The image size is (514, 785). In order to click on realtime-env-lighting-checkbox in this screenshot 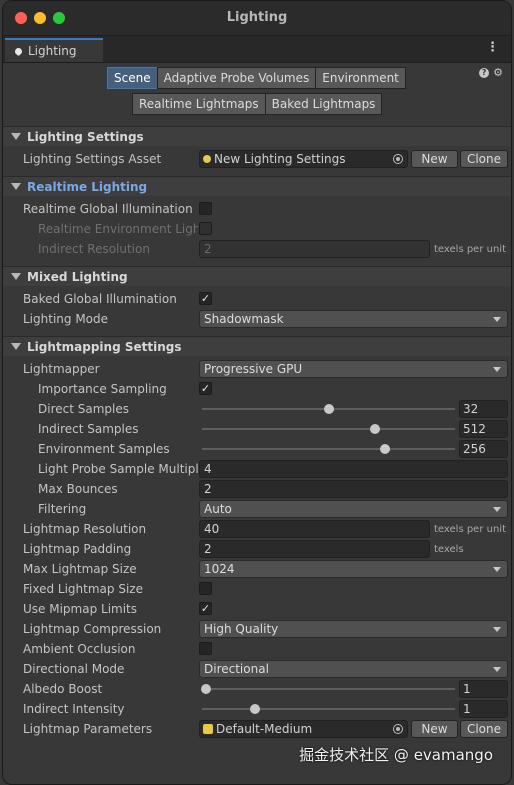, I will do `click(205, 228)`.